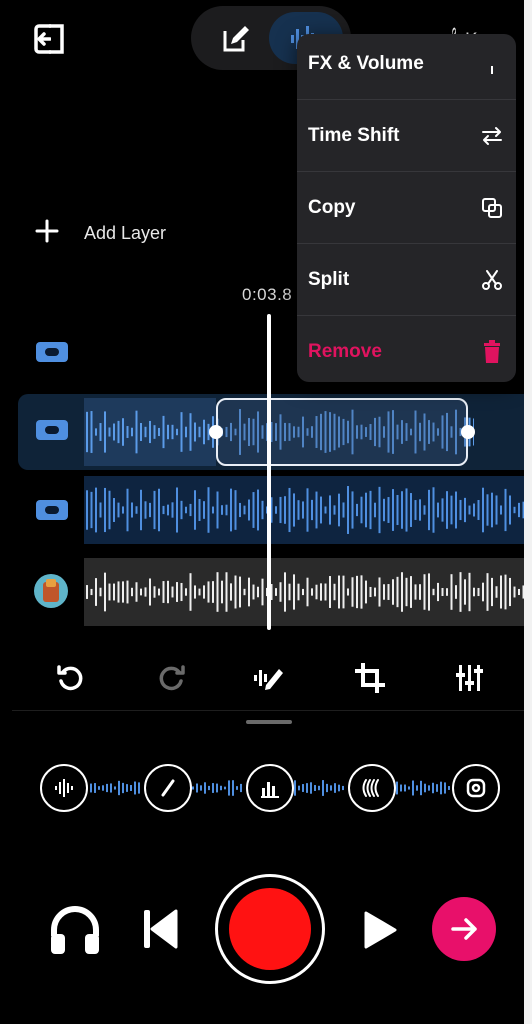 The image size is (532, 1024). Describe the element at coordinates (406, 208) in the screenshot. I see `menu-item-copy: Copy` at that location.